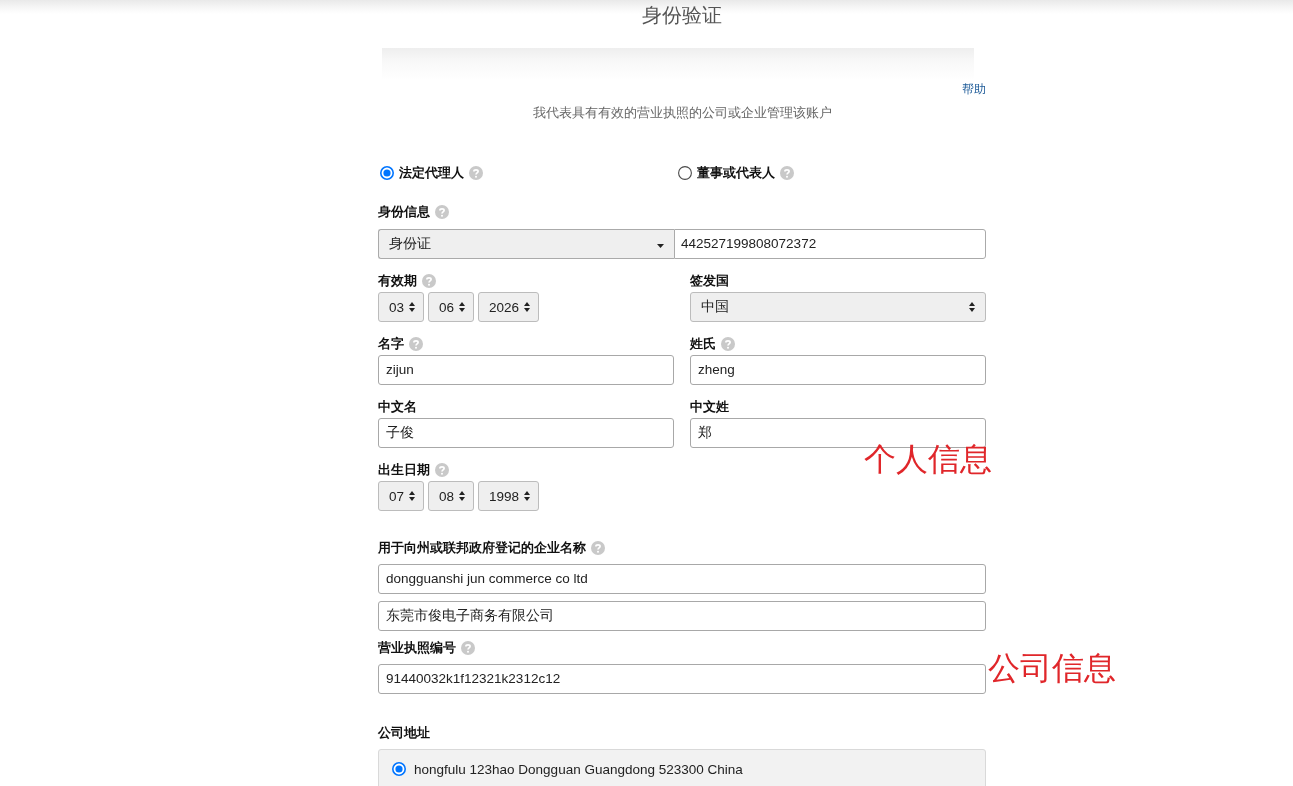 This screenshot has height=786, width=1293. I want to click on country-select: 中国, so click(838, 307).